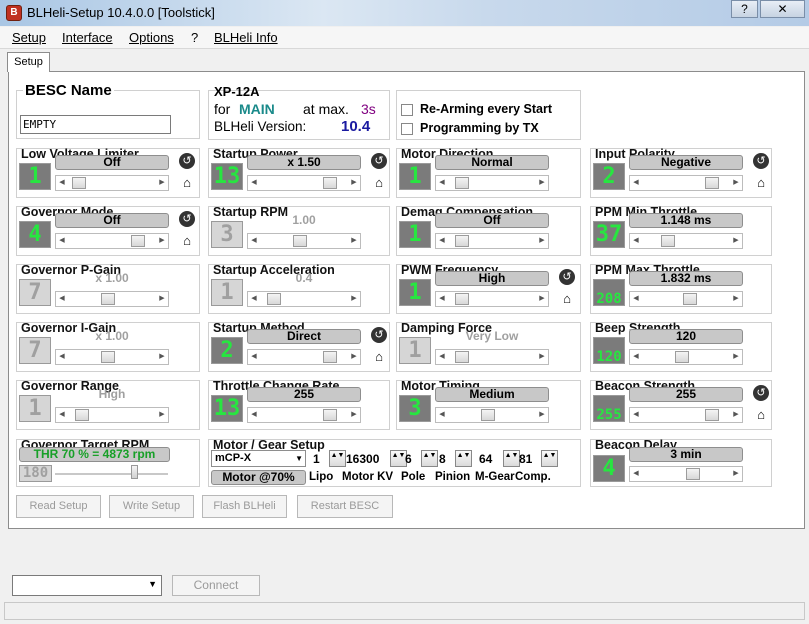 This screenshot has width=809, height=624. Describe the element at coordinates (112, 278) in the screenshot. I see `param-value: x 1.00` at that location.